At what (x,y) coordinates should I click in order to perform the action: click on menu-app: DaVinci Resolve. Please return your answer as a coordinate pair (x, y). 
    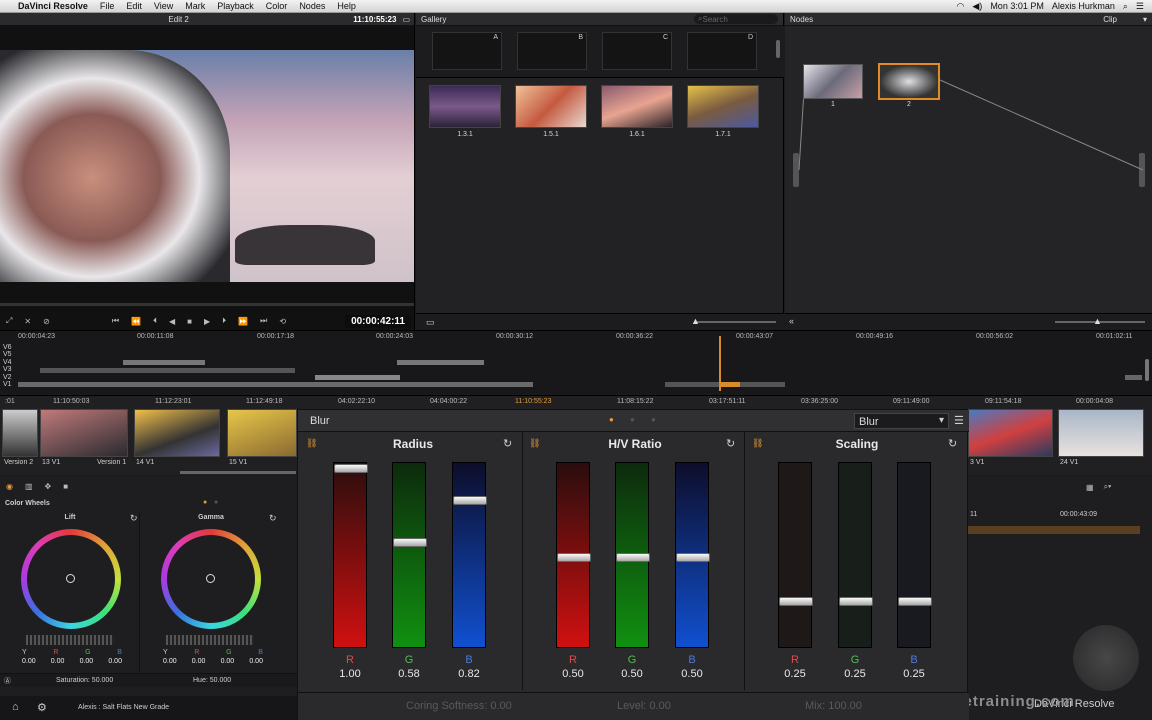
    Looking at the image, I should click on (47, 6).